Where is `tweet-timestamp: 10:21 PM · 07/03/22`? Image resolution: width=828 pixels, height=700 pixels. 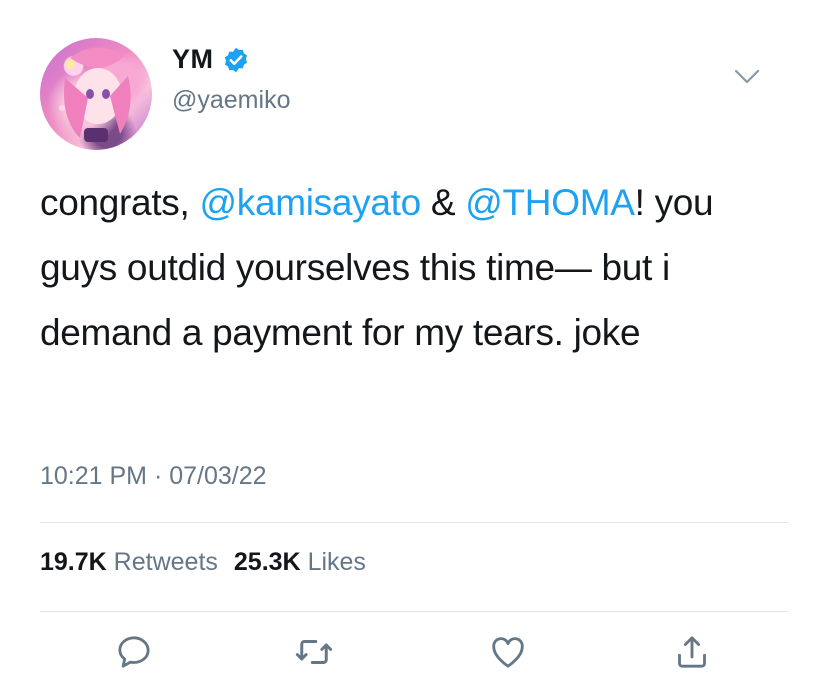
tweet-timestamp: 10:21 PM · 07/03/22 is located at coordinates (153, 476).